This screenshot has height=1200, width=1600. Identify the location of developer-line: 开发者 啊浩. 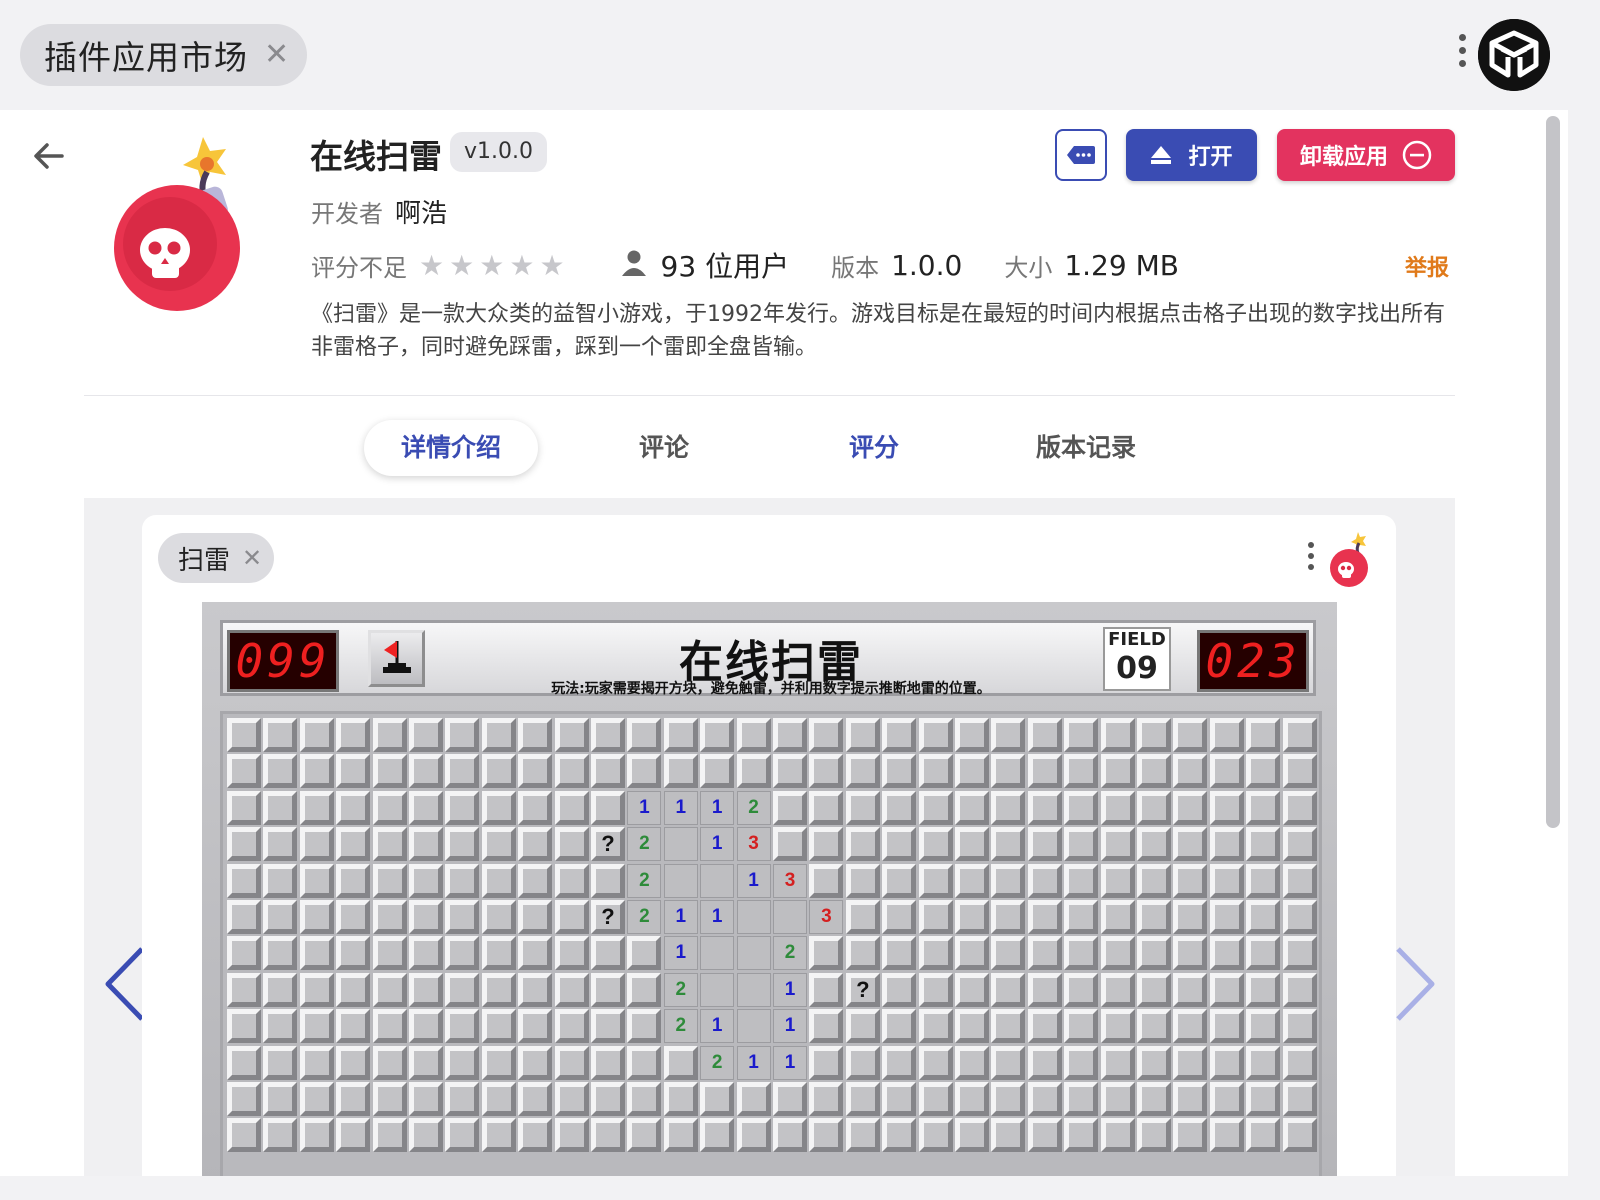
(379, 211).